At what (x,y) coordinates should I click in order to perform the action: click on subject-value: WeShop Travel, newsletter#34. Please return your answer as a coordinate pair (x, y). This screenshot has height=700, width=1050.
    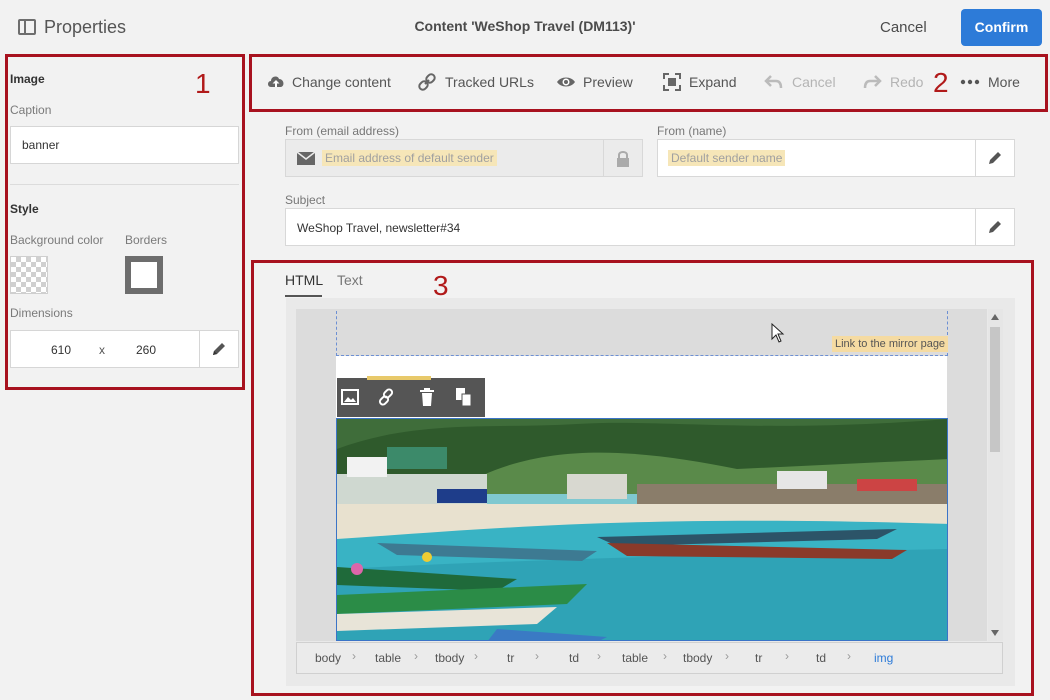
    Looking at the image, I should click on (379, 228).